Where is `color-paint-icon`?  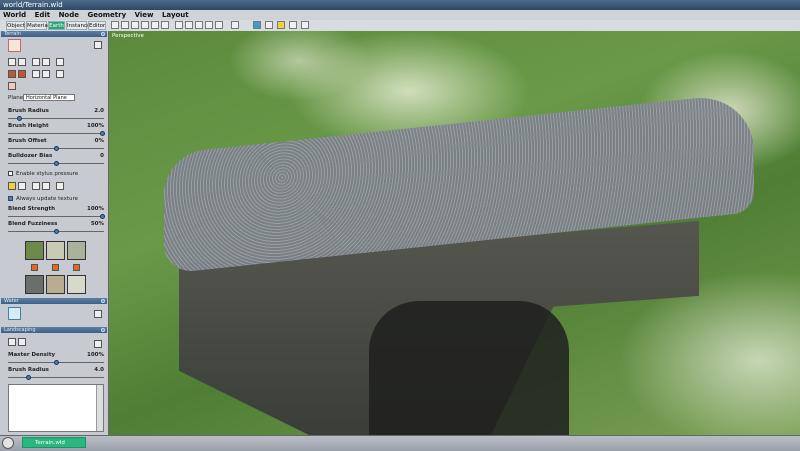 color-paint-icon is located at coordinates (12, 74).